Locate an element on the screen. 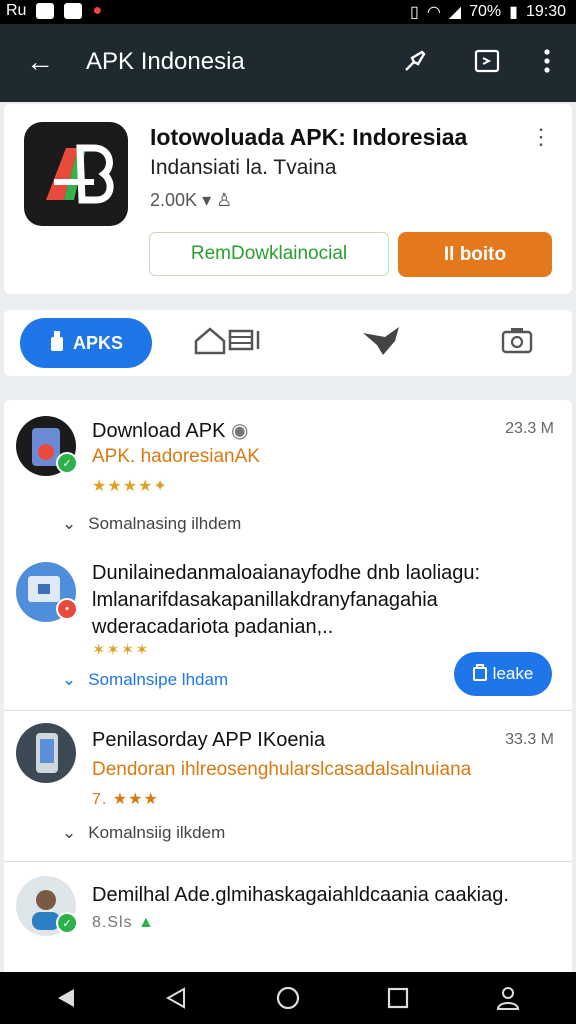  rating: 8.Sls ▲ is located at coordinates (123, 923).